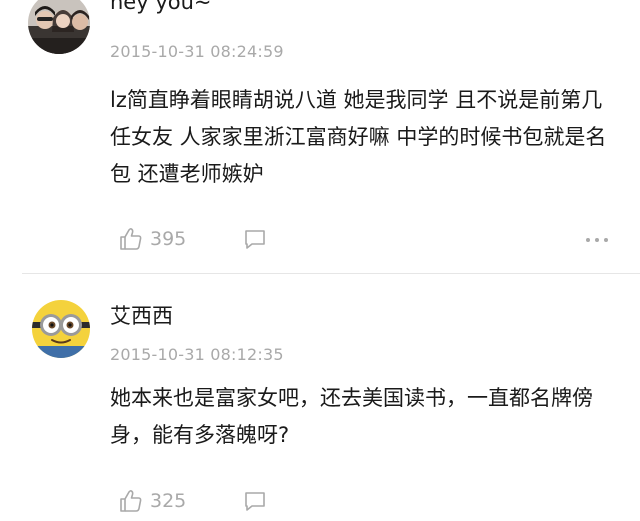 The height and width of the screenshot is (521, 640). What do you see at coordinates (161, 7) in the screenshot?
I see `username: hey you~` at bounding box center [161, 7].